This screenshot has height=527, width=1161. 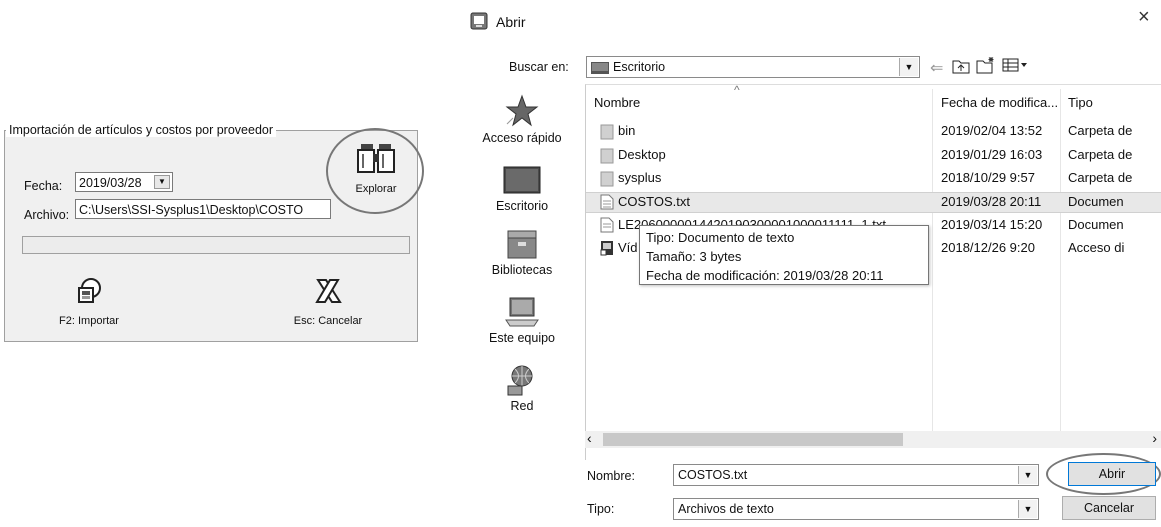 I want to click on archivo-label: Archivo:, so click(x=47, y=215).